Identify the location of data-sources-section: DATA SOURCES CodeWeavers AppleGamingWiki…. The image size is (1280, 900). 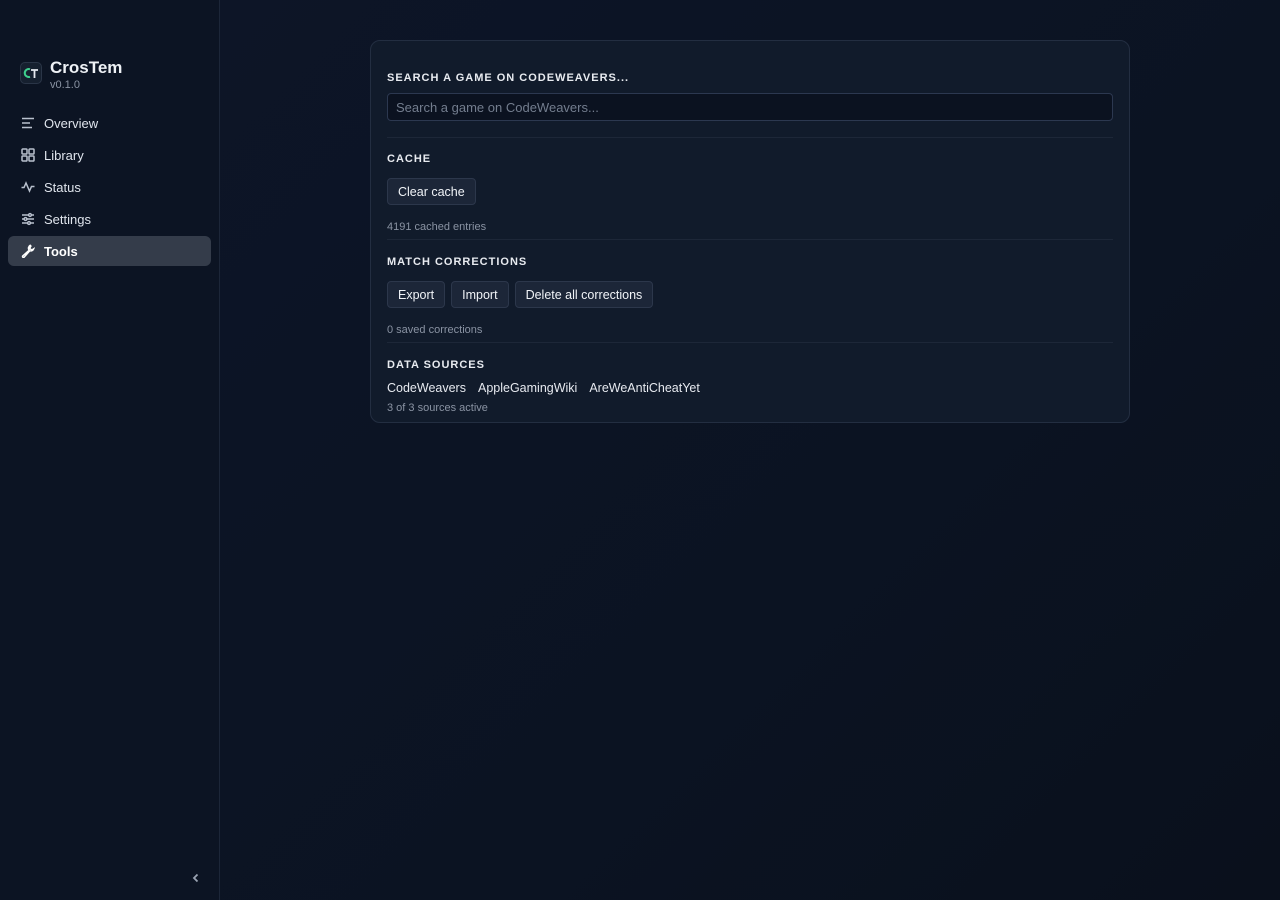
(750, 386).